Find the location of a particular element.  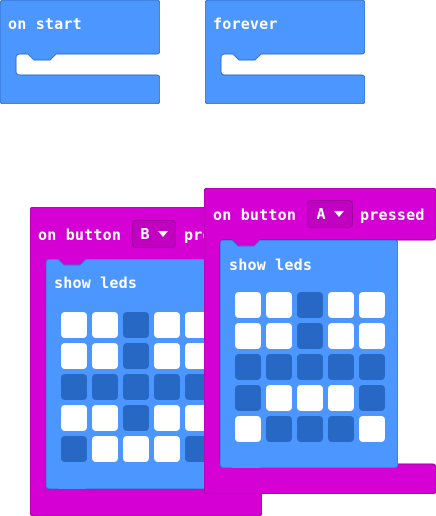

forever-block: forever is located at coordinates (285, 52).